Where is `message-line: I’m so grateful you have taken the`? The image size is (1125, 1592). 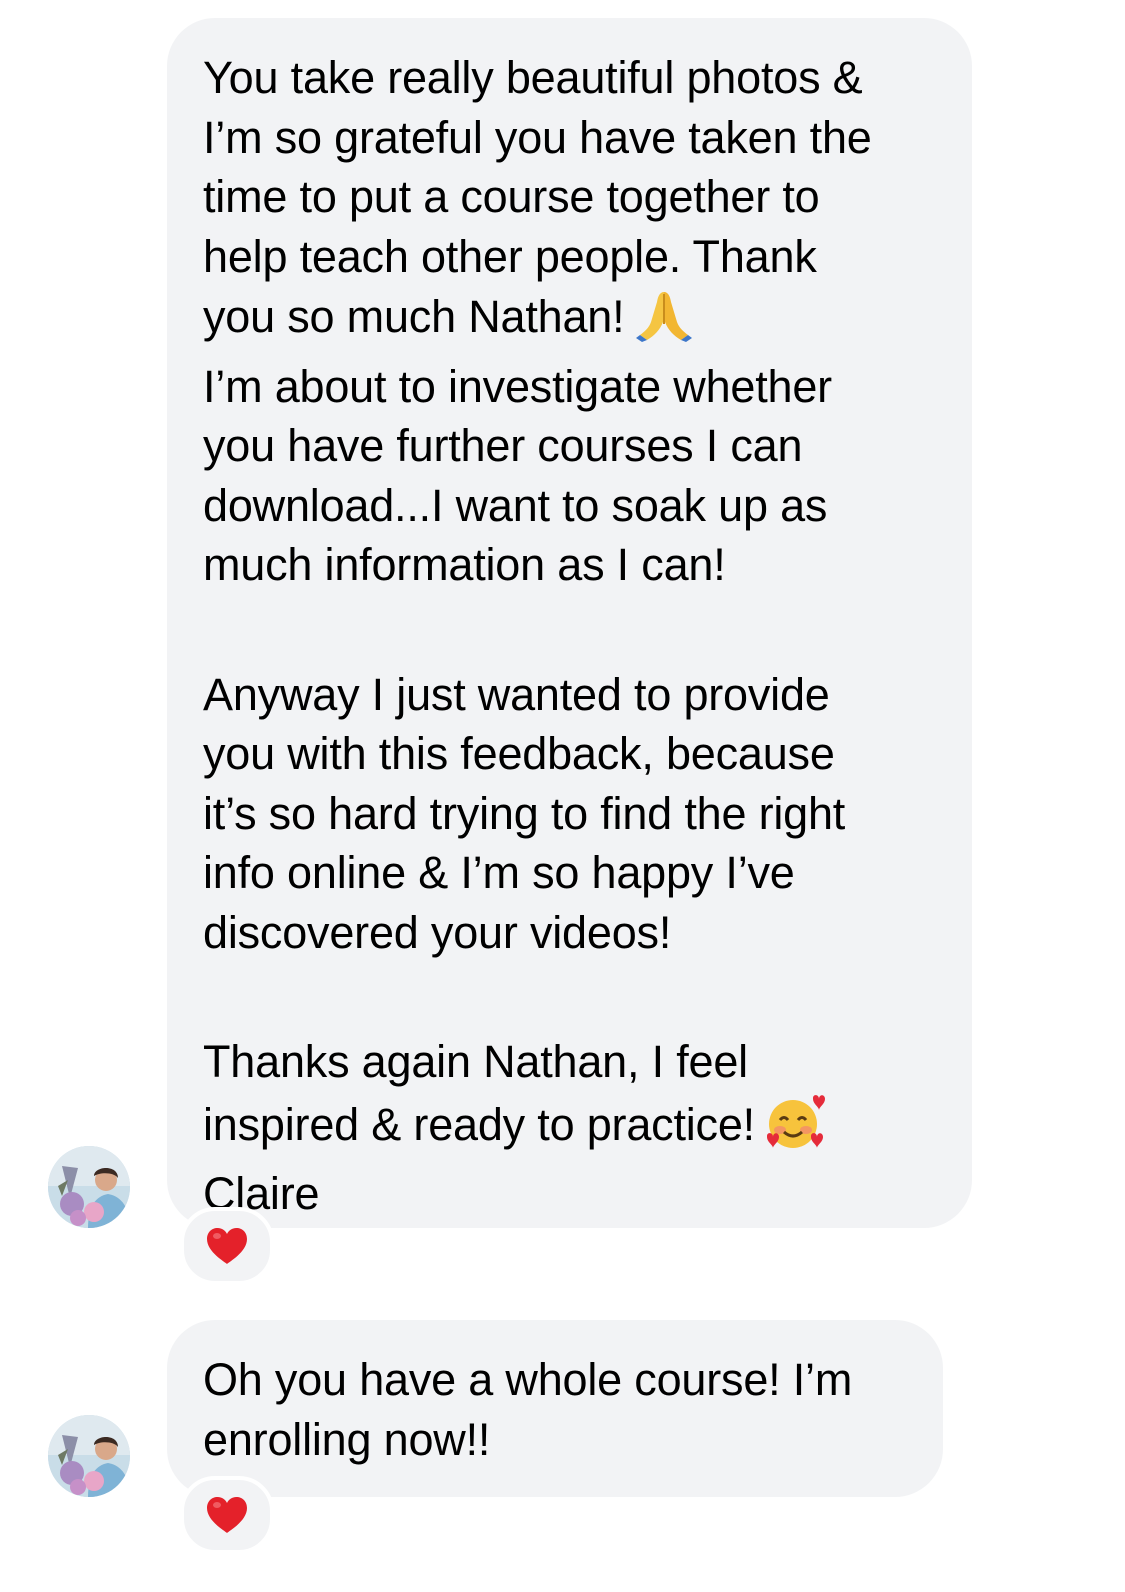 message-line: I’m so grateful you have taken the is located at coordinates (537, 137).